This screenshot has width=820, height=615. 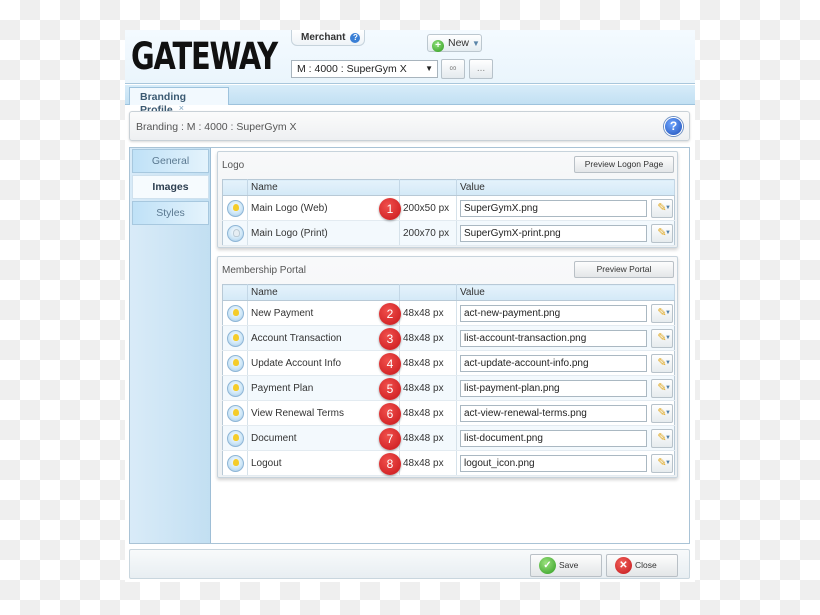 I want to click on close-button: ✕ Close, so click(x=642, y=565).